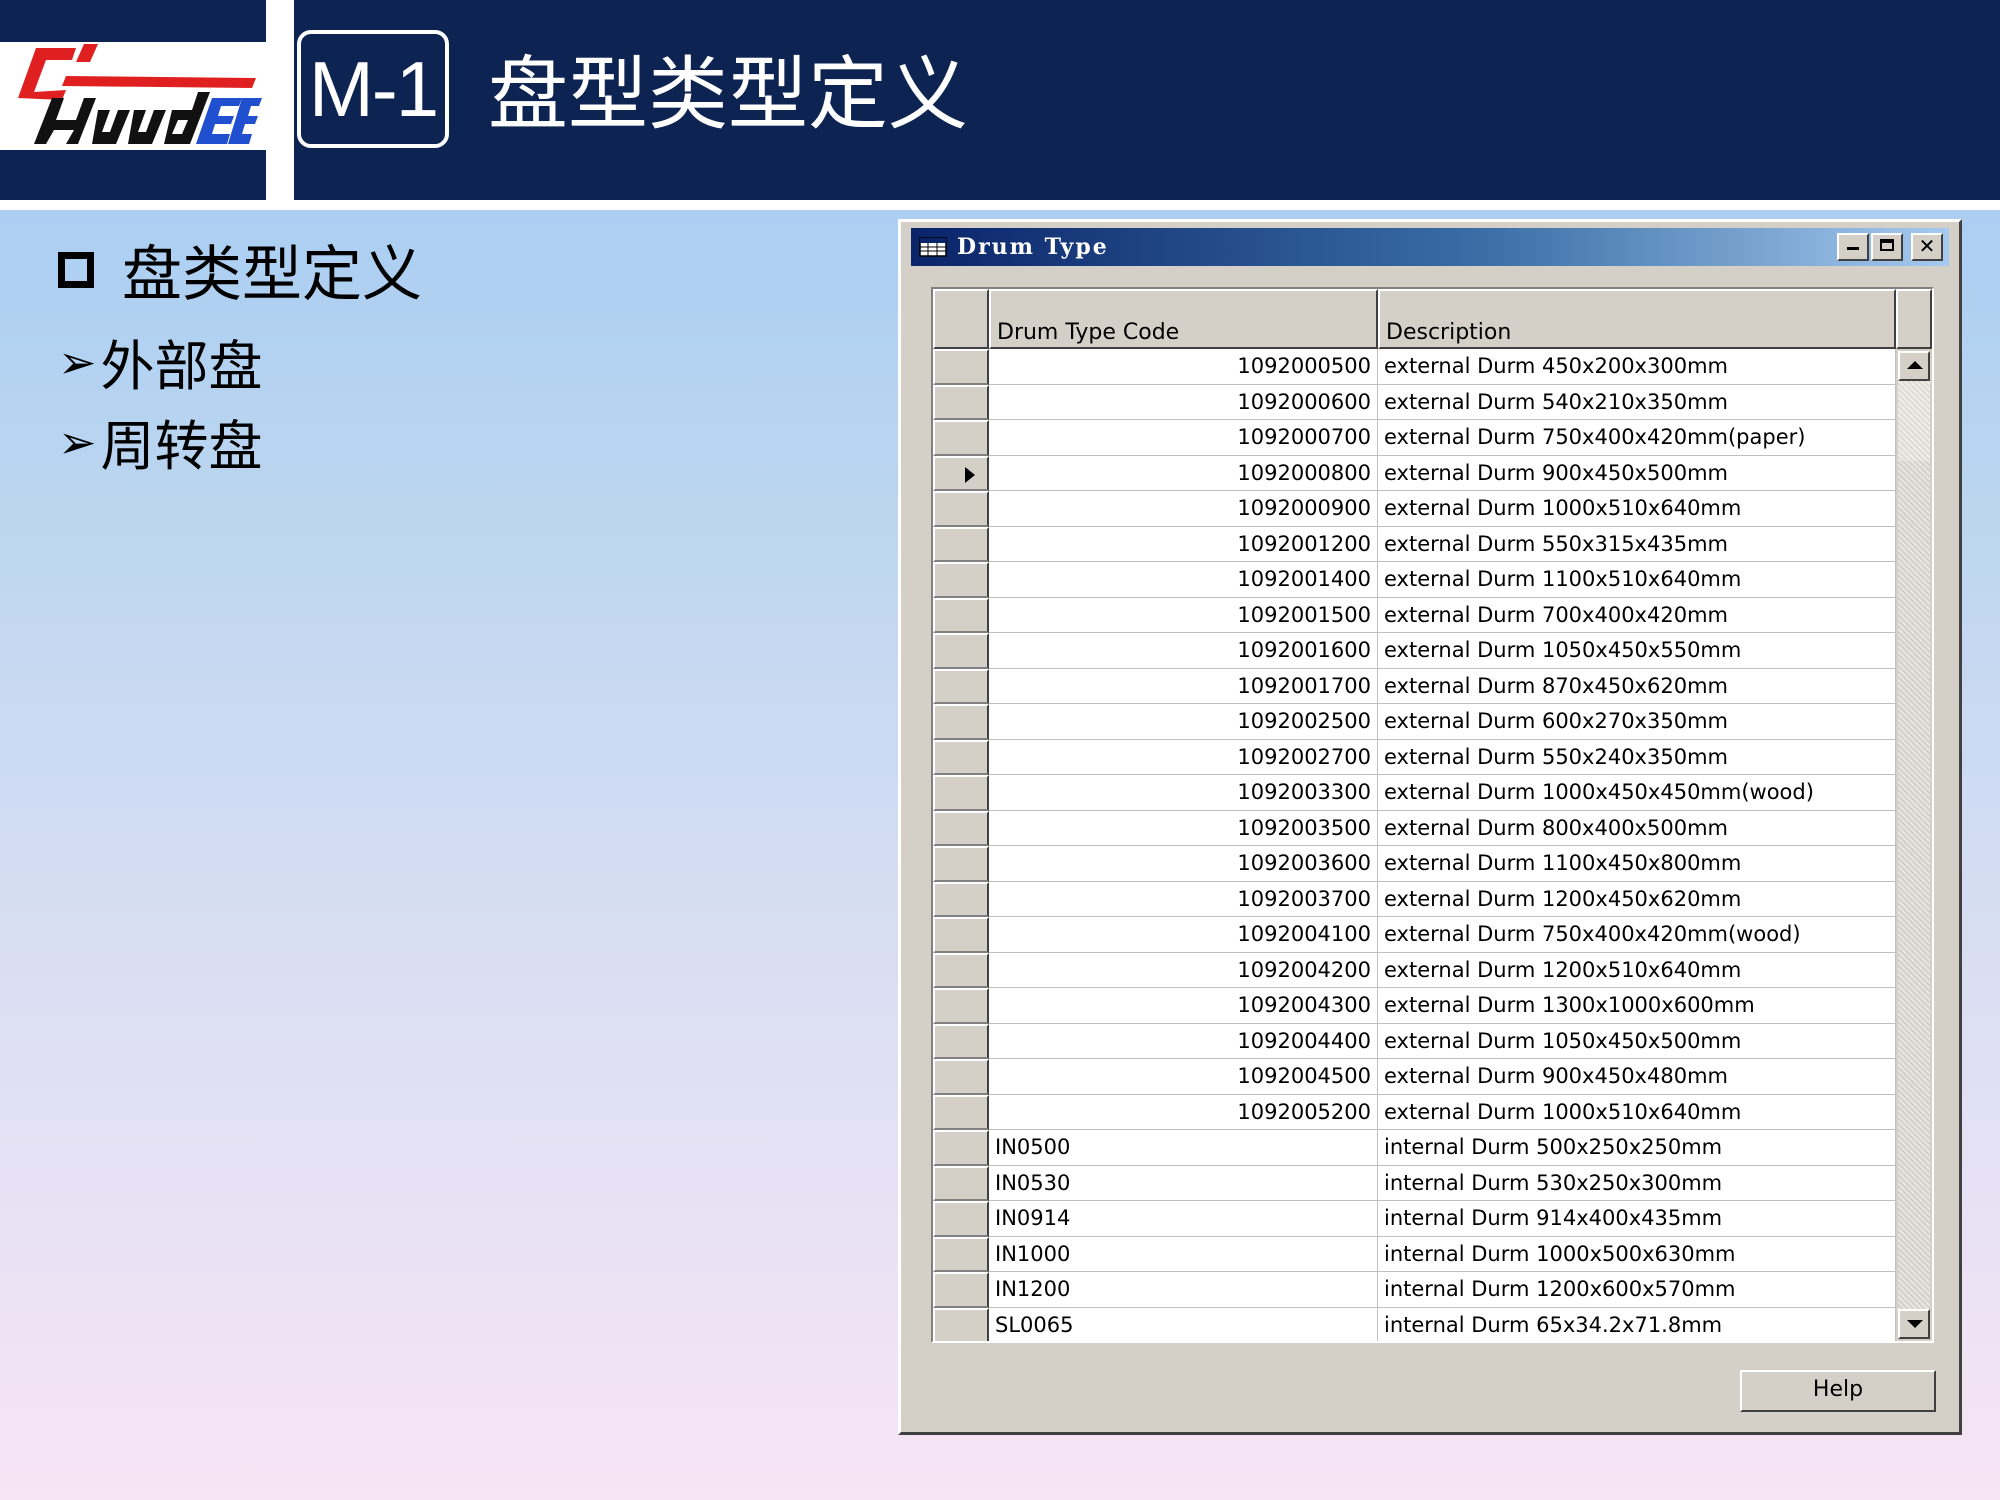  I want to click on table-row: 1092001700 external Durm 870x450x620mm, so click(1414, 686).